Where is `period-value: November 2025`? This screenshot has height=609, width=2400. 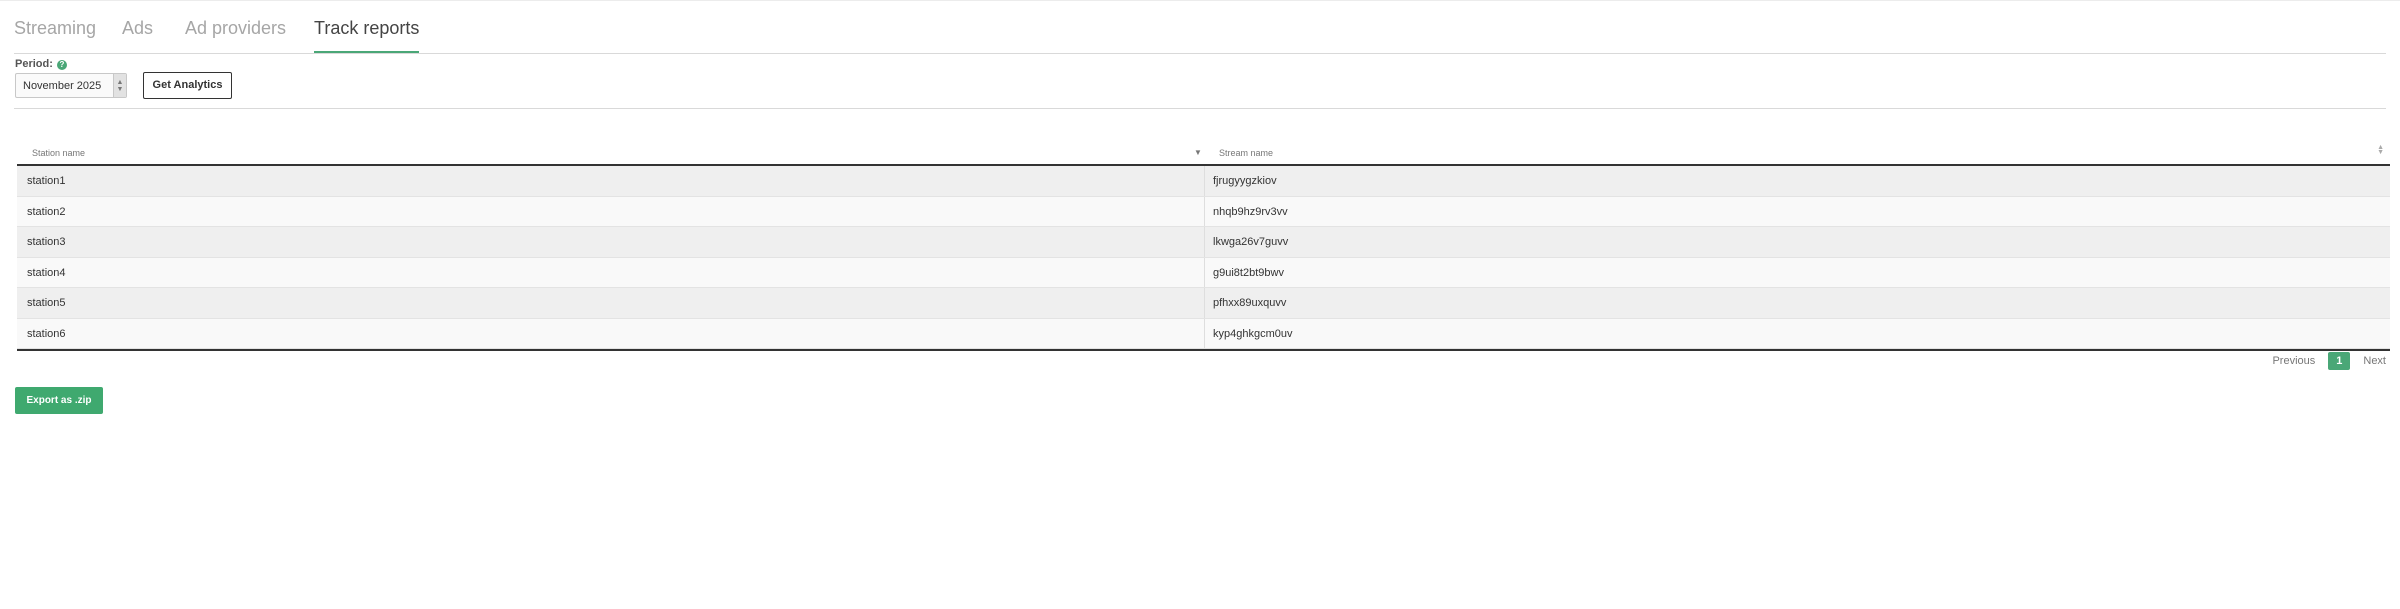
period-value: November 2025 is located at coordinates (62, 86).